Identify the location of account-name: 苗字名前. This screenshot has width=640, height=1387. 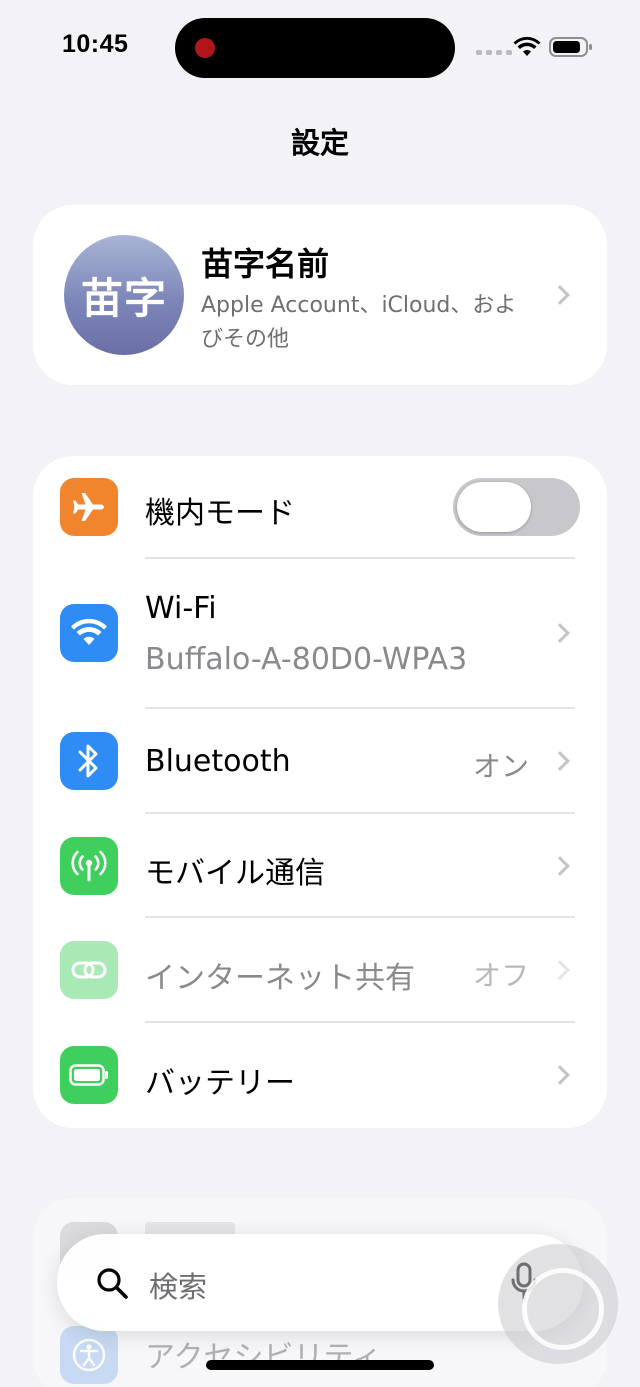
(265, 264).